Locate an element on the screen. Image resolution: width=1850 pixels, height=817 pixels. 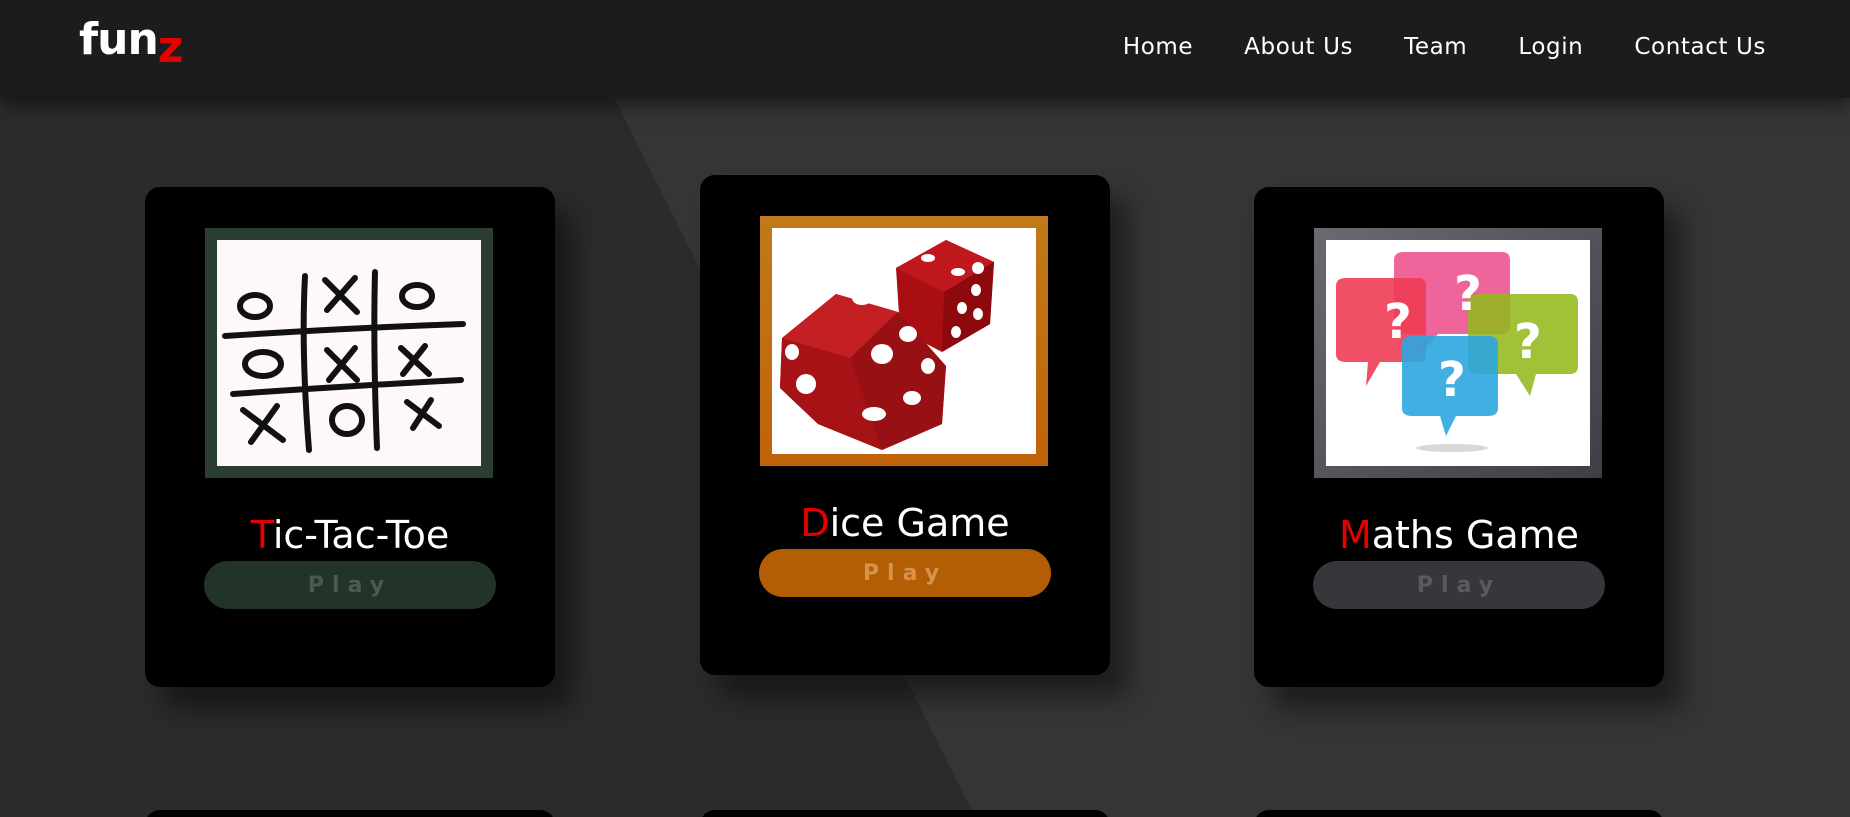
card-title: Tic-Tac-Toe is located at coordinates (350, 535).